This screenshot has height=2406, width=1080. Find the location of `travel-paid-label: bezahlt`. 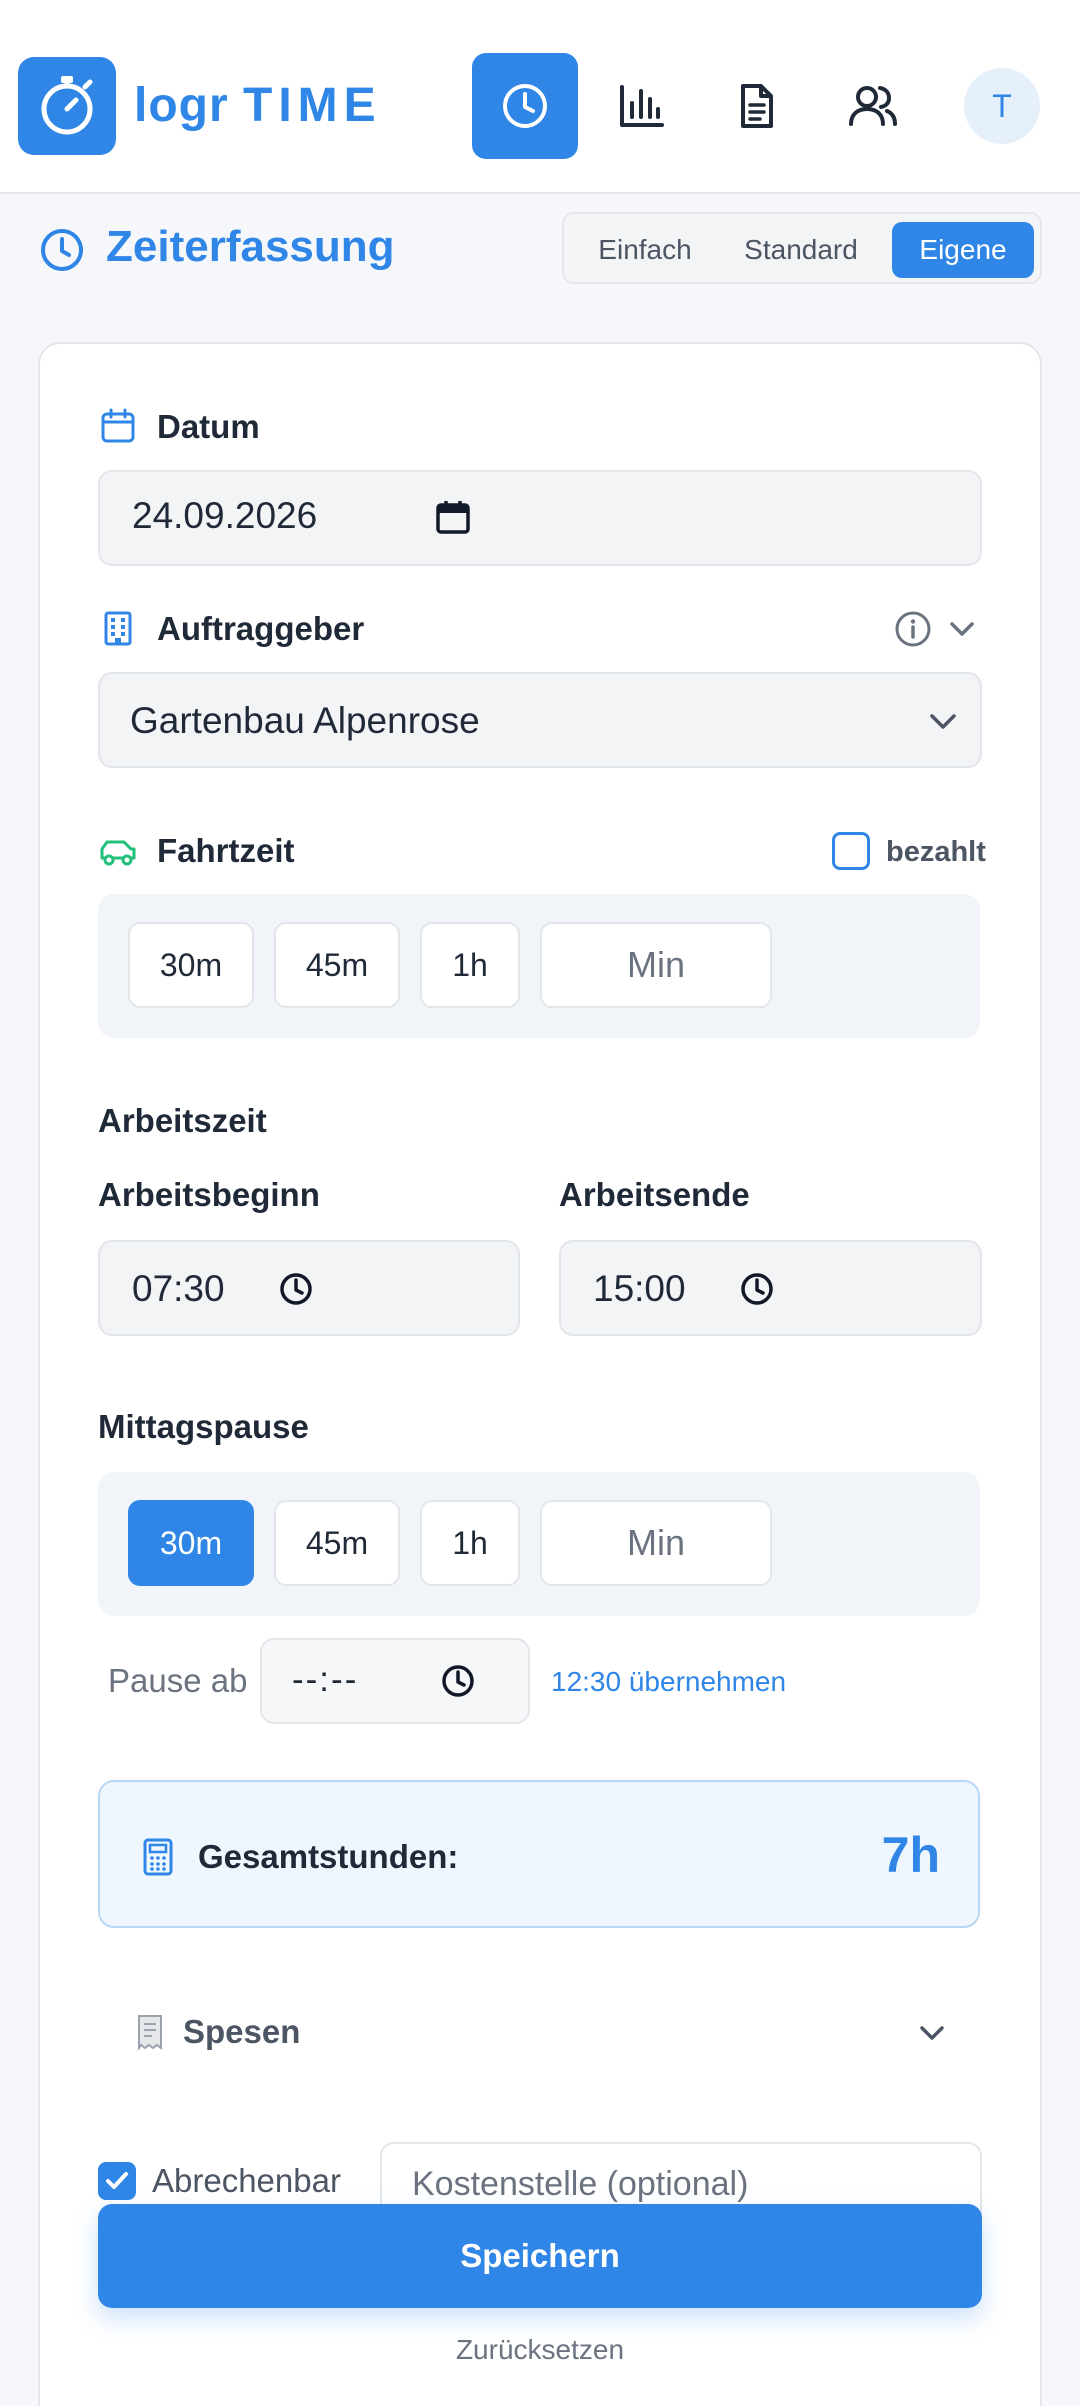

travel-paid-label: bezahlt is located at coordinates (936, 852).